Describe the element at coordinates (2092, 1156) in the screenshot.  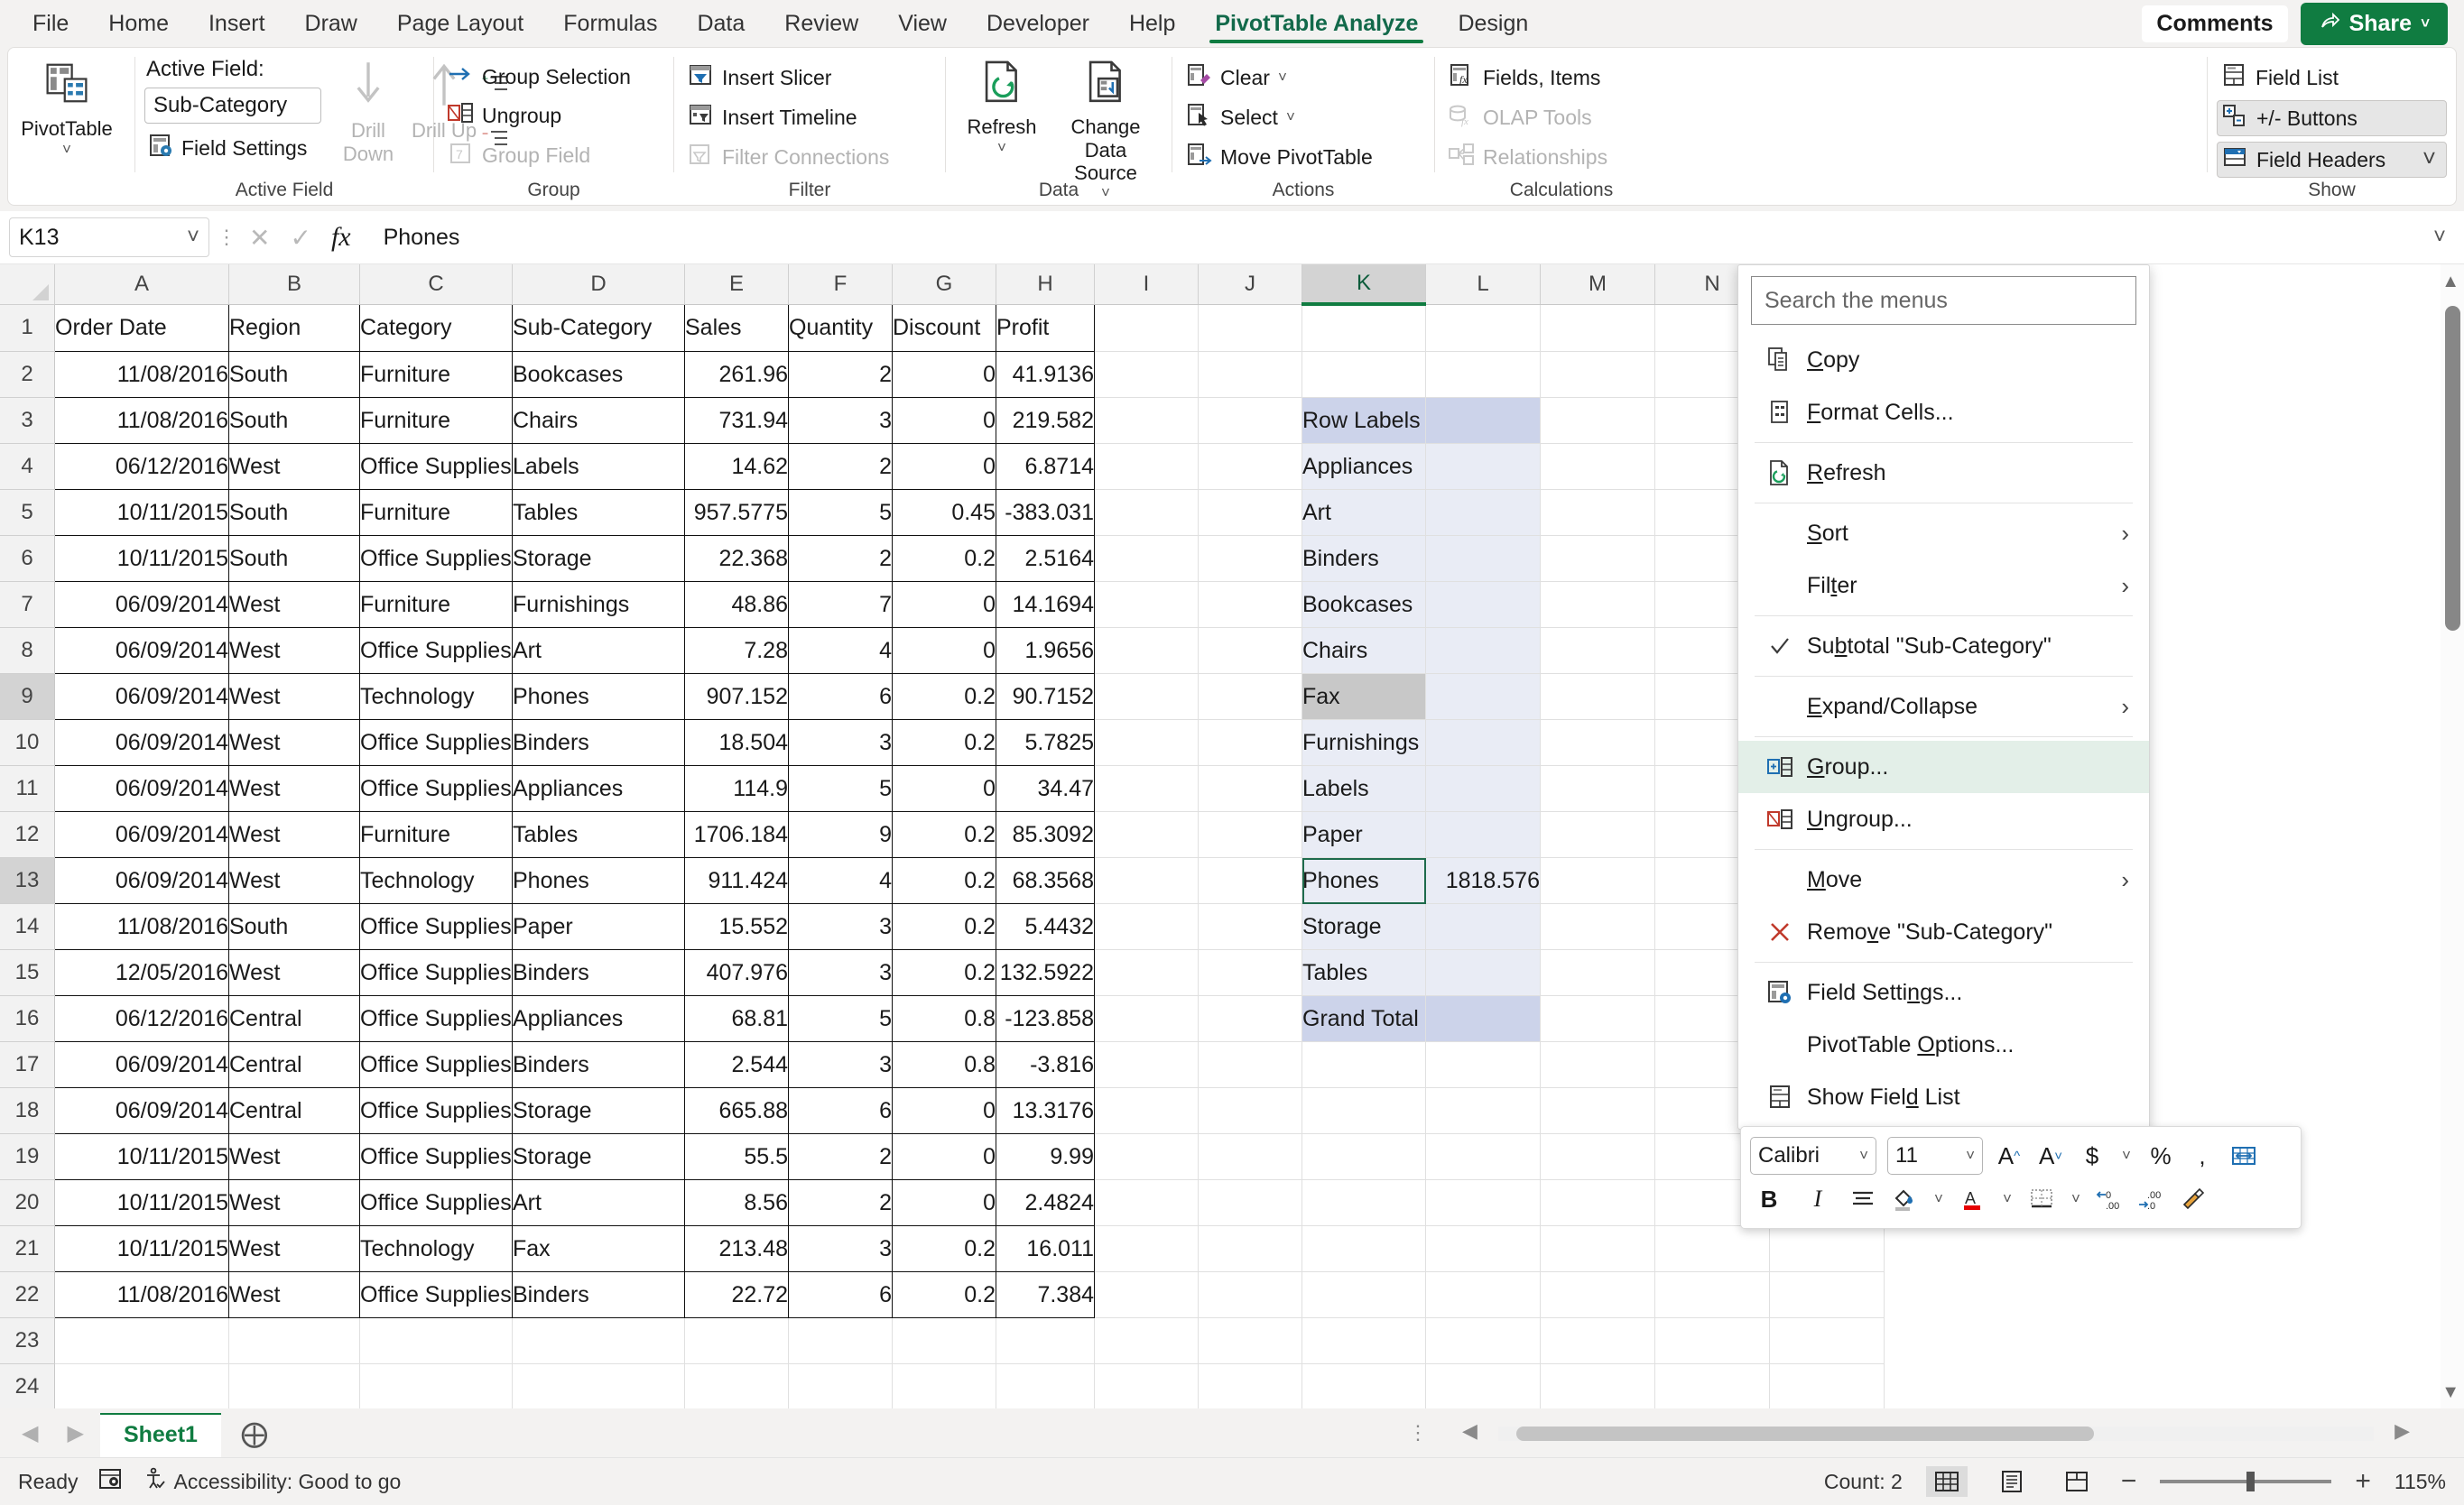
I see `currency-icon: $` at that location.